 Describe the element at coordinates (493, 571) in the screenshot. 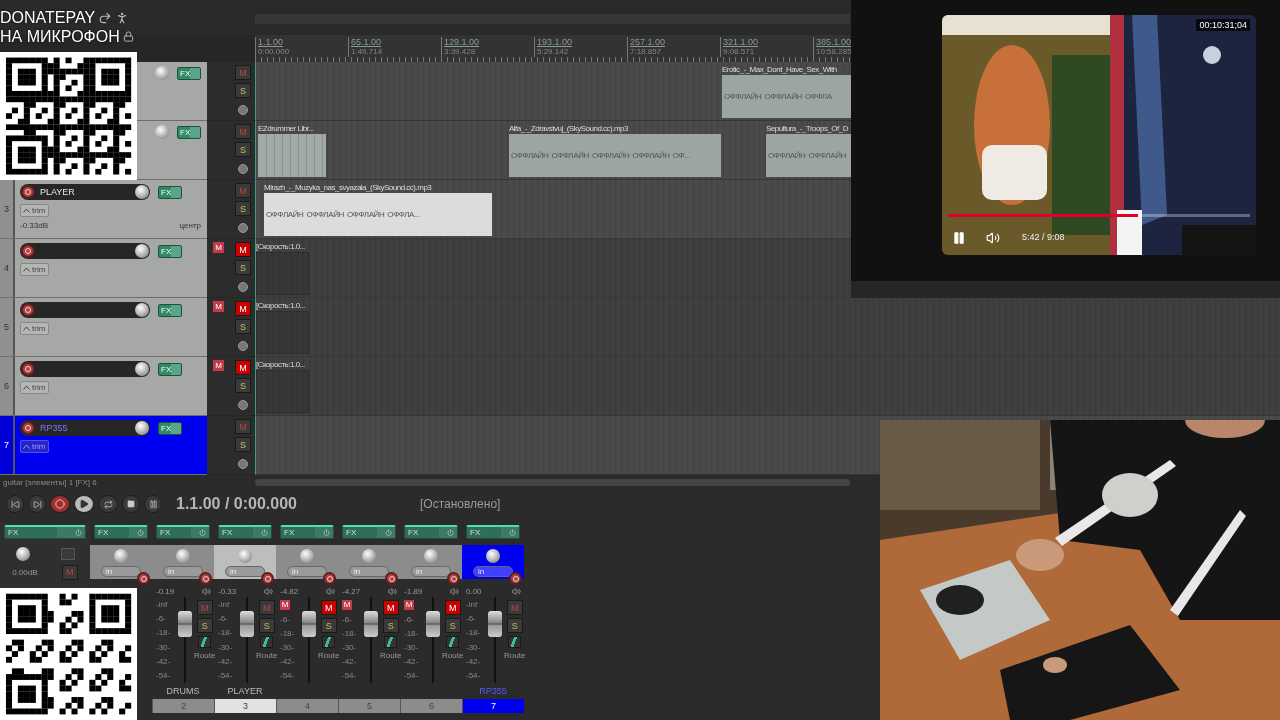

I see `input-button: in` at that location.